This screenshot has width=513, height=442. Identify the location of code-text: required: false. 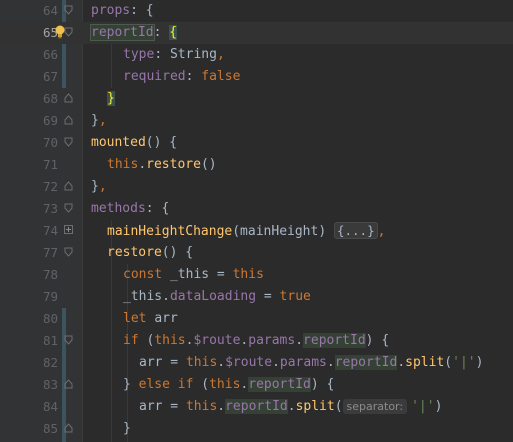
(182, 76).